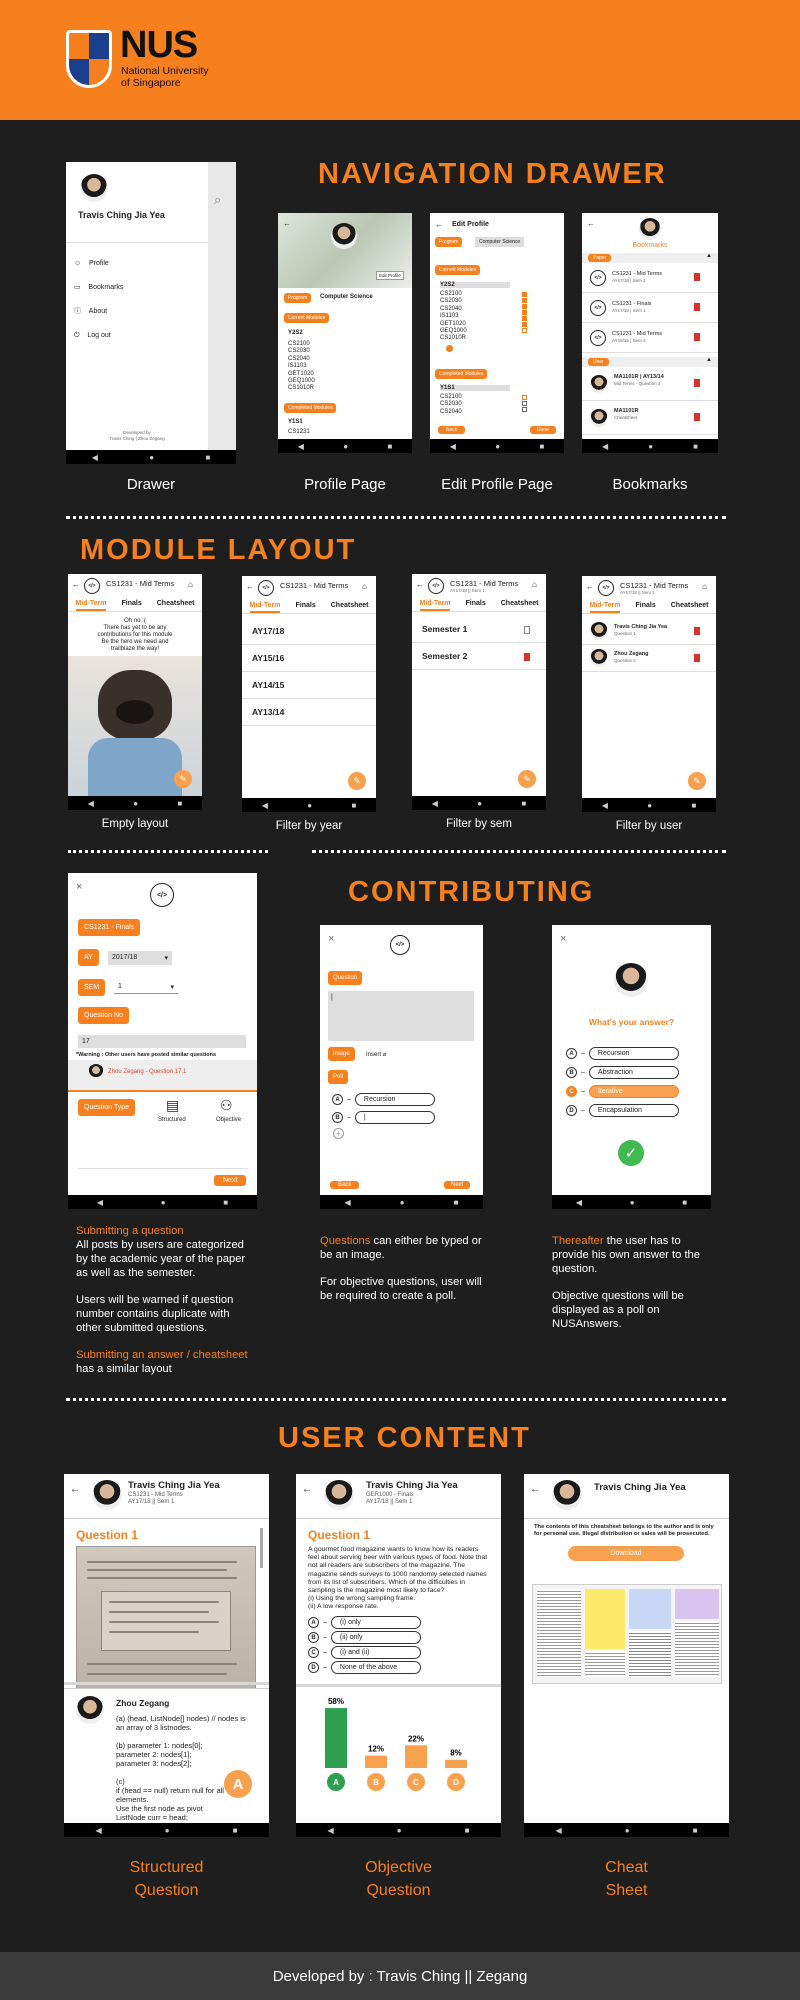 Image resolution: width=800 pixels, height=2000 pixels. Describe the element at coordinates (238, 1784) in the screenshot. I see `answer-fab: A` at that location.